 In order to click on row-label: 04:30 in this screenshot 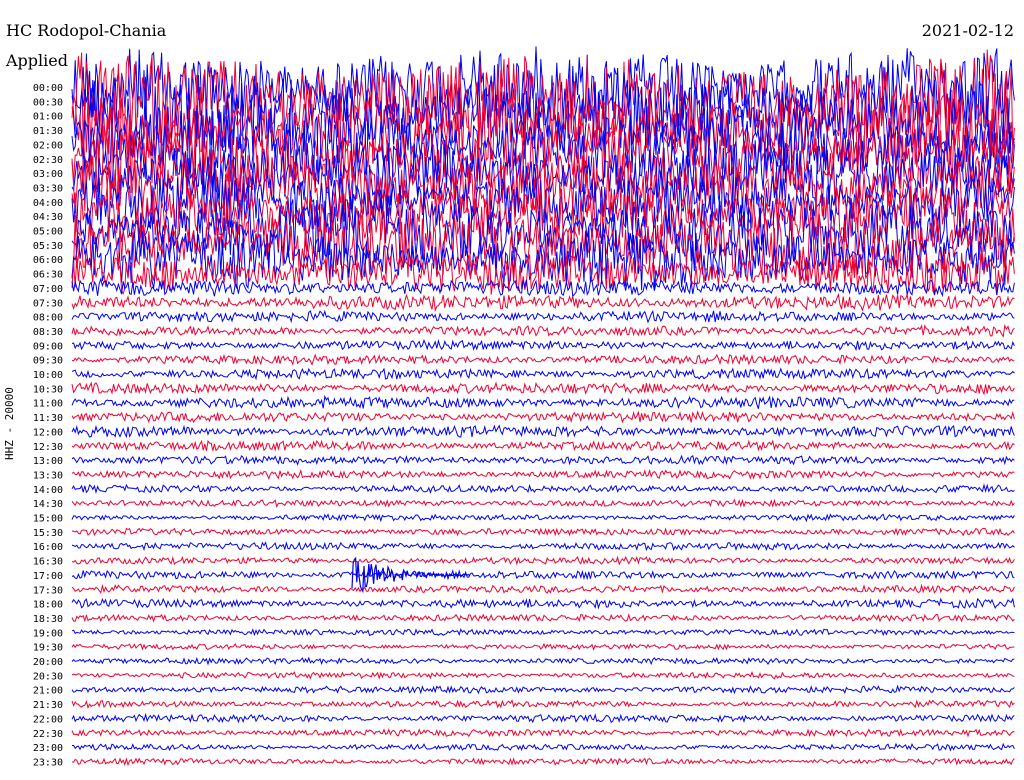, I will do `click(48, 217)`.